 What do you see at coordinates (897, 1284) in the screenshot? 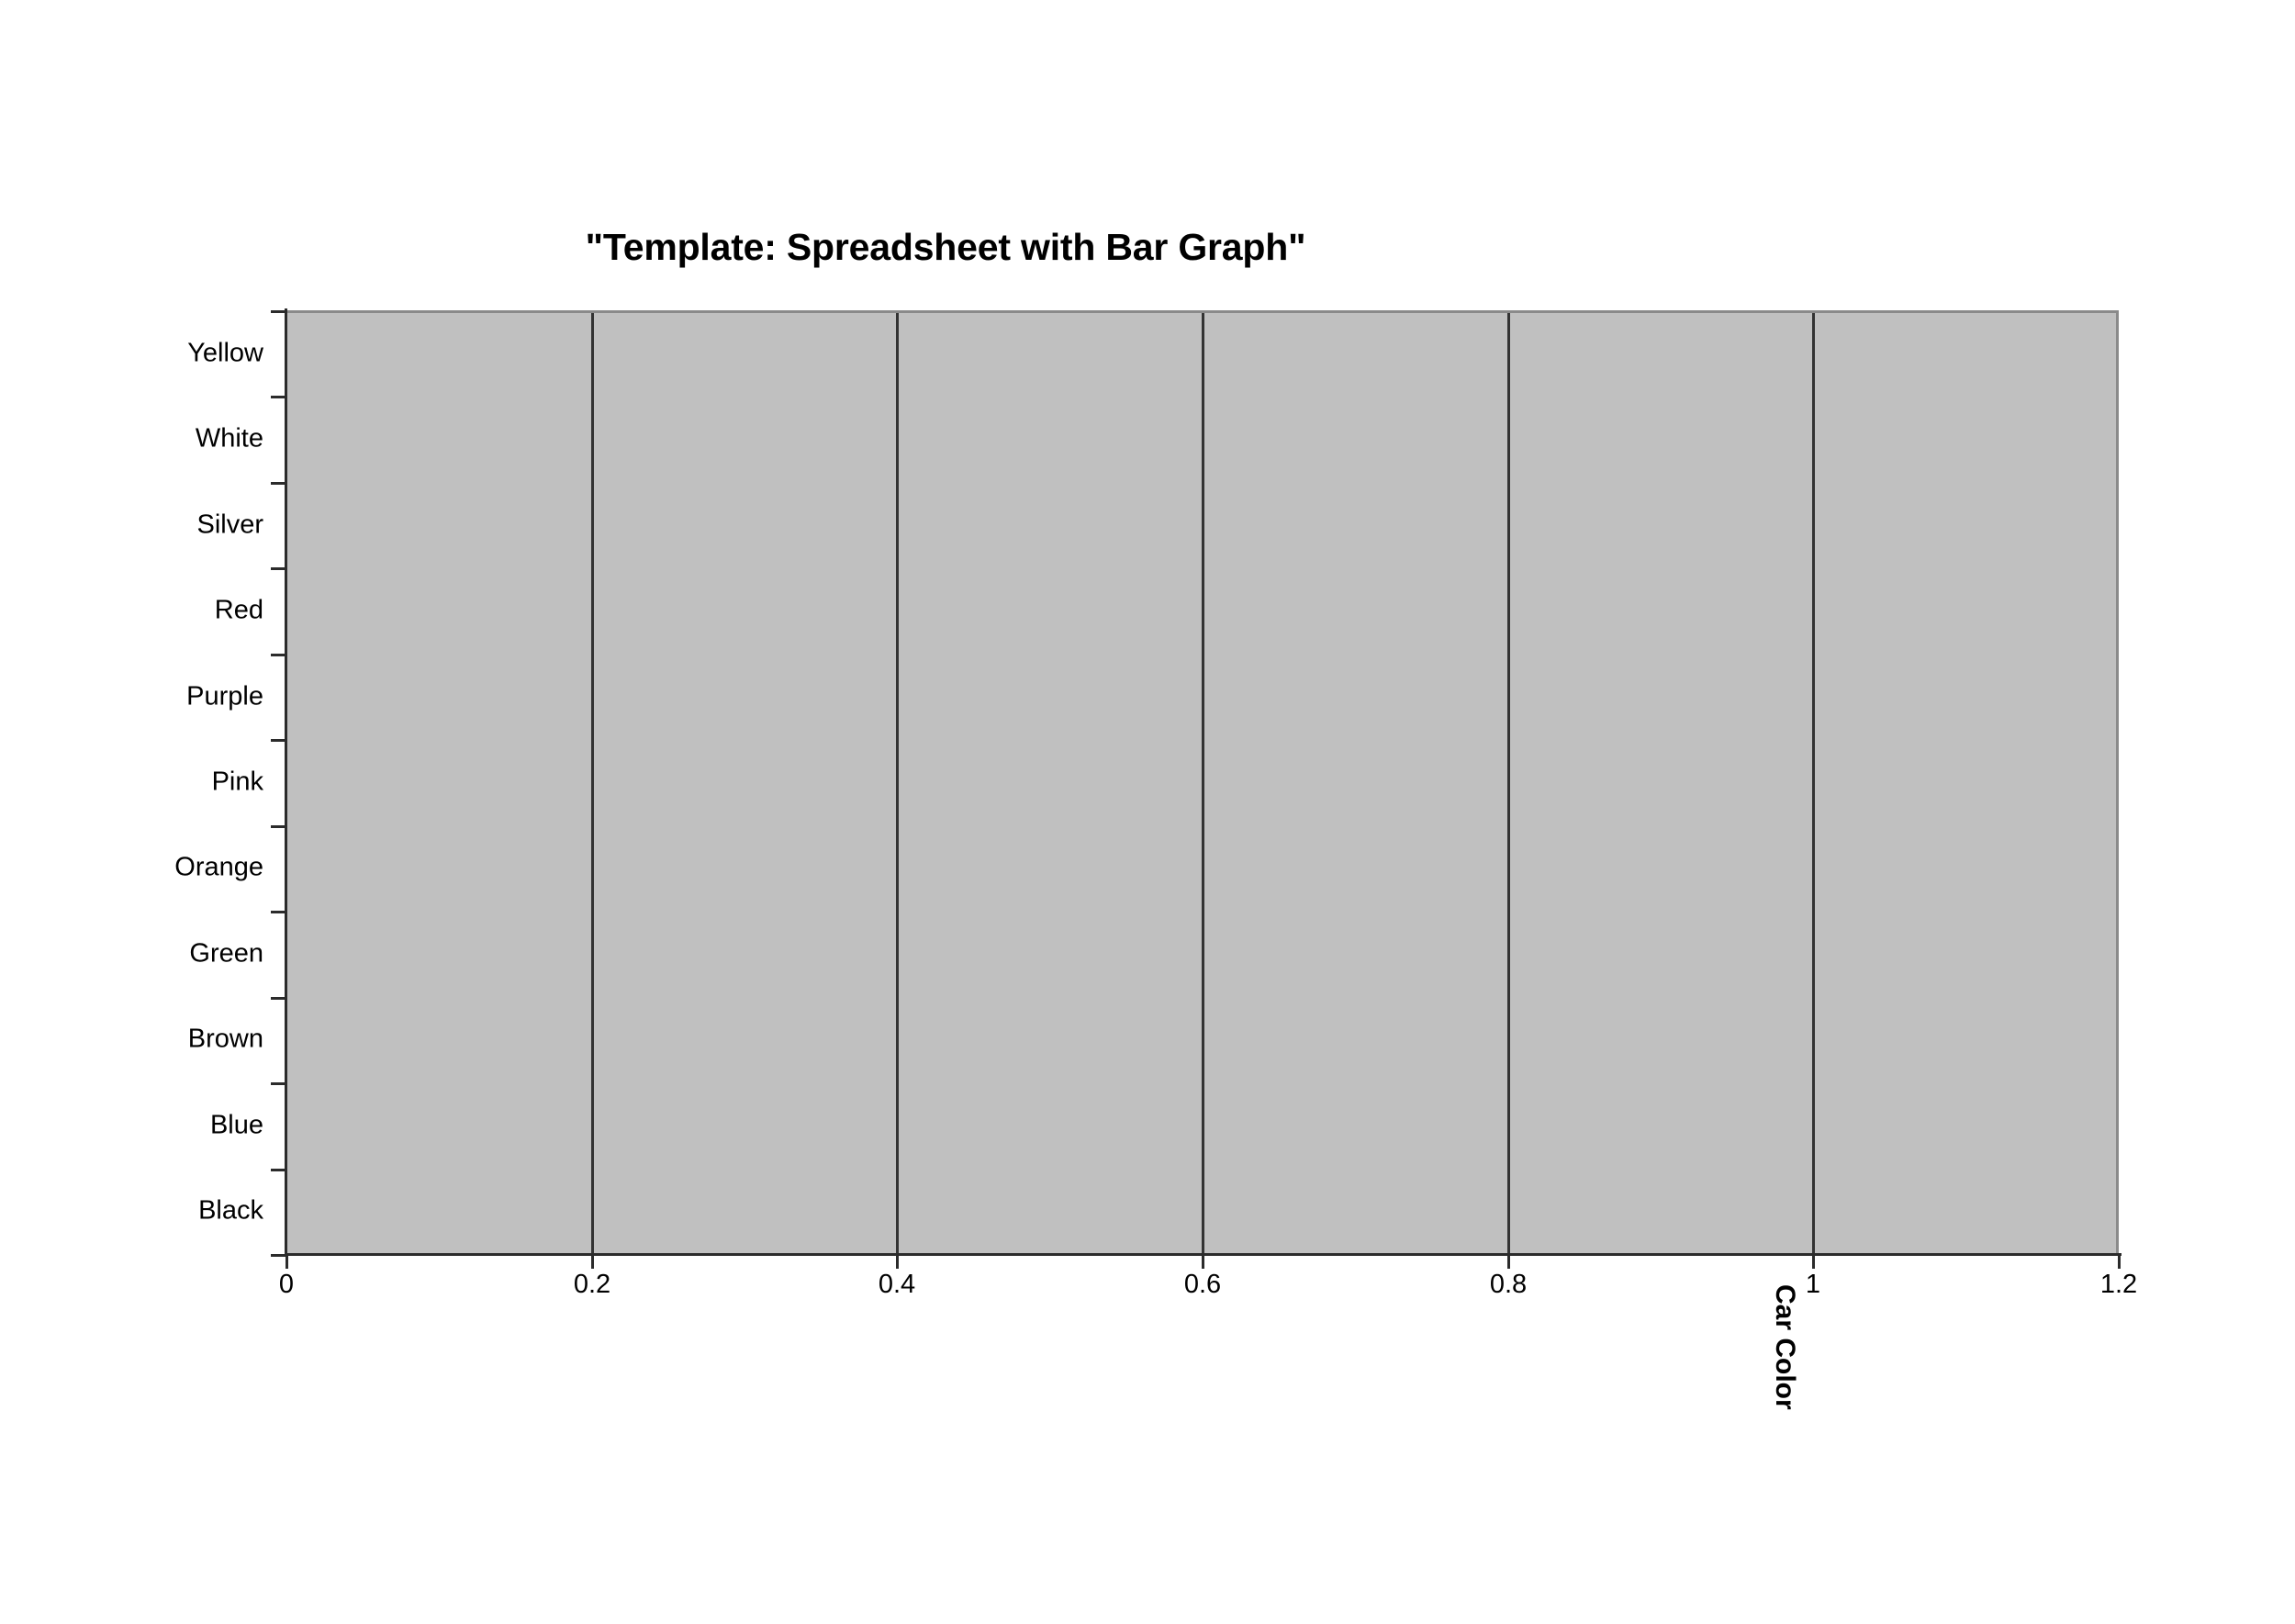
I see `x-axis-label: 0.4` at bounding box center [897, 1284].